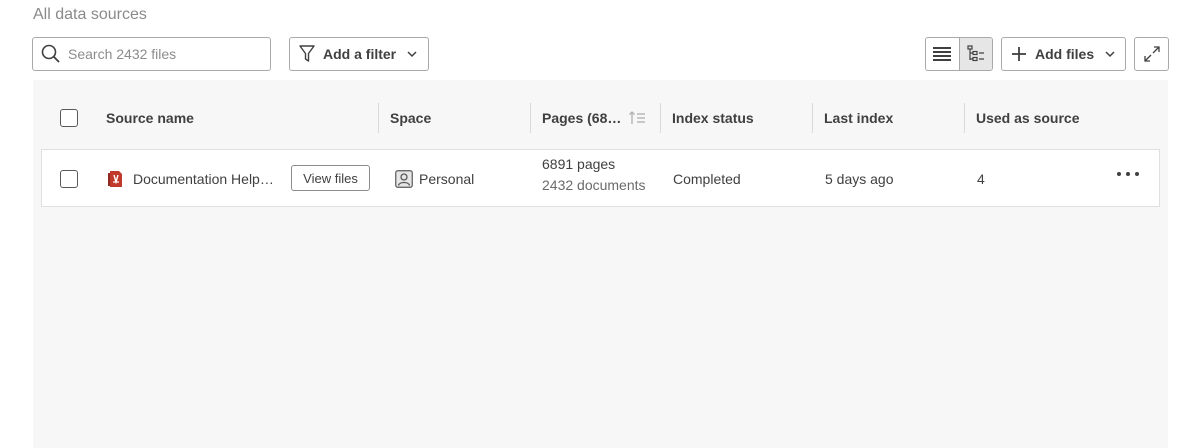 This screenshot has height=448, width=1200. I want to click on pages-cell: 6891 pages 2432 documents, so click(594, 174).